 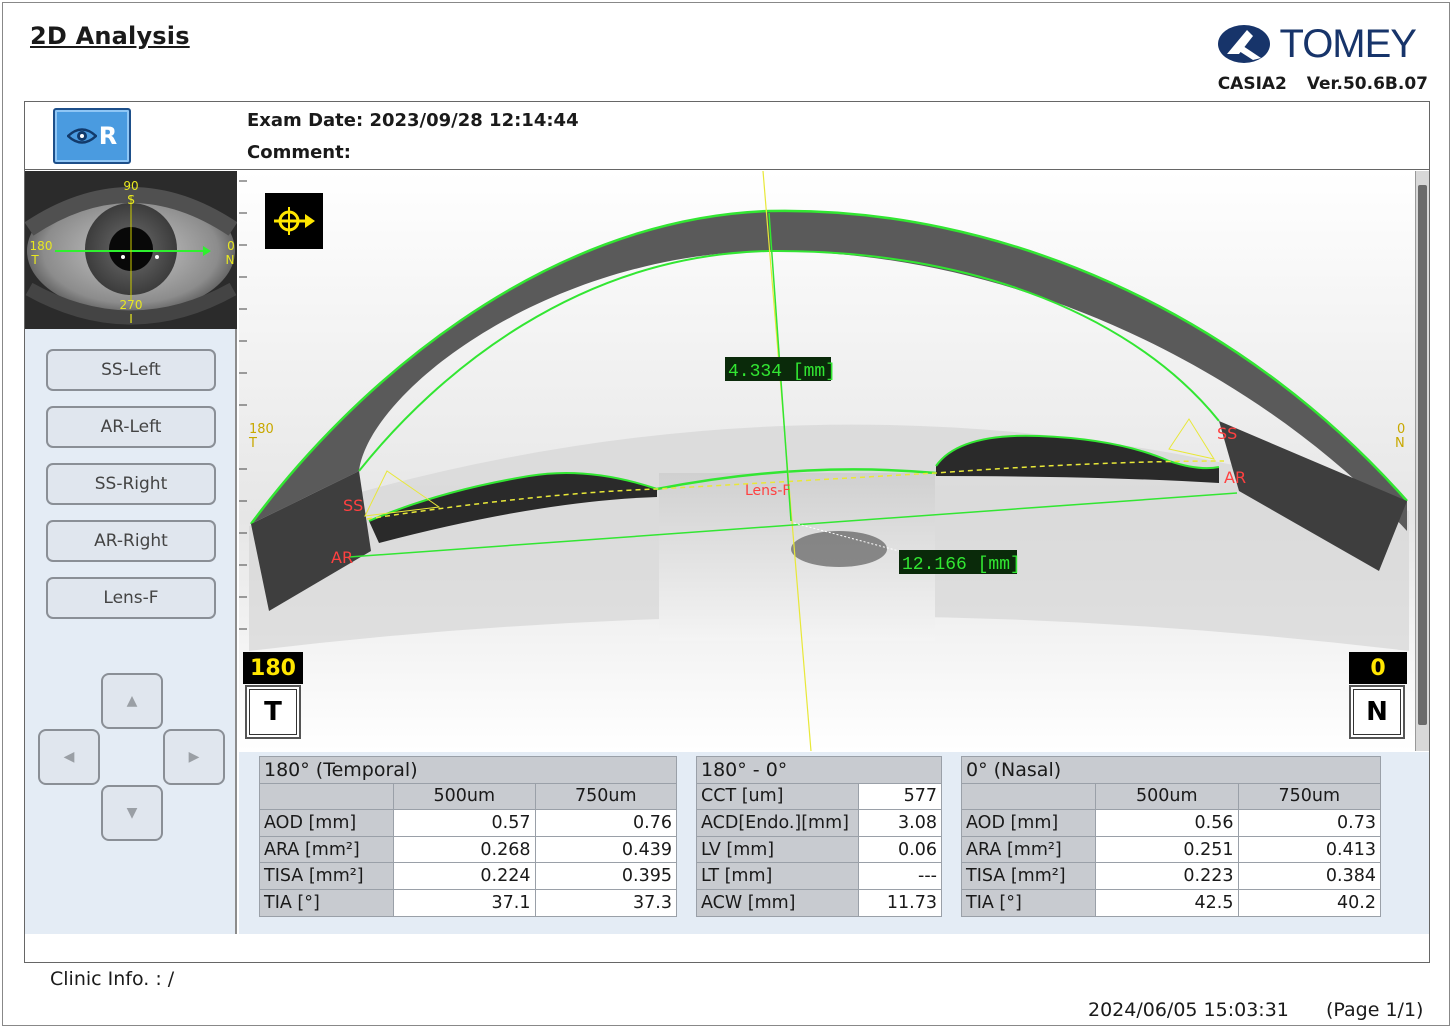 I want to click on temporal-value: 0.224, so click(x=464, y=876).